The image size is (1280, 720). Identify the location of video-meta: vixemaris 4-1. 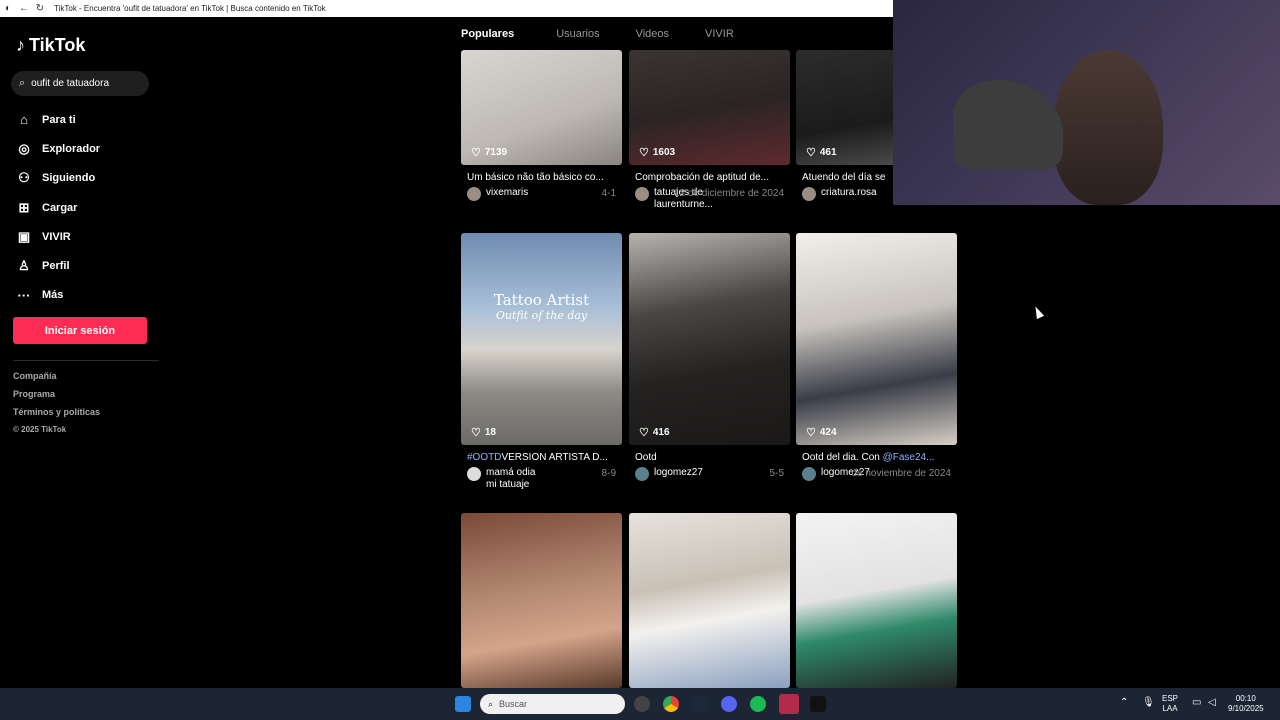
(541, 194).